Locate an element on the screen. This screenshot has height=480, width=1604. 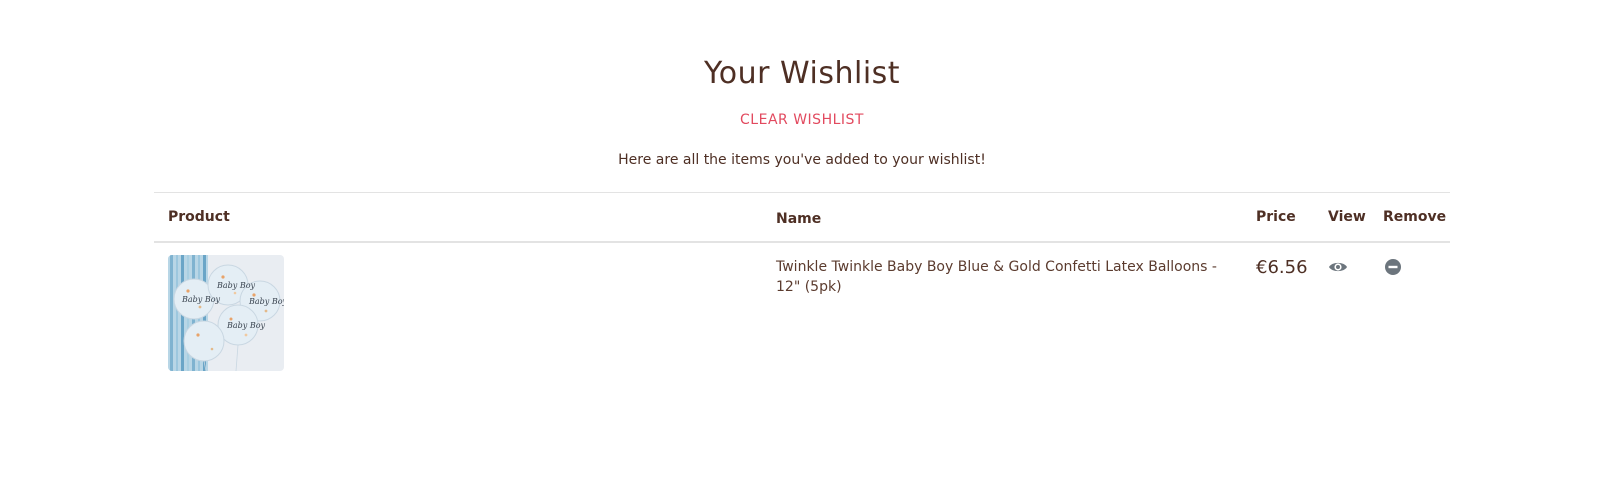
table-header-row: Product Name Price View Remove is located at coordinates (802, 217).